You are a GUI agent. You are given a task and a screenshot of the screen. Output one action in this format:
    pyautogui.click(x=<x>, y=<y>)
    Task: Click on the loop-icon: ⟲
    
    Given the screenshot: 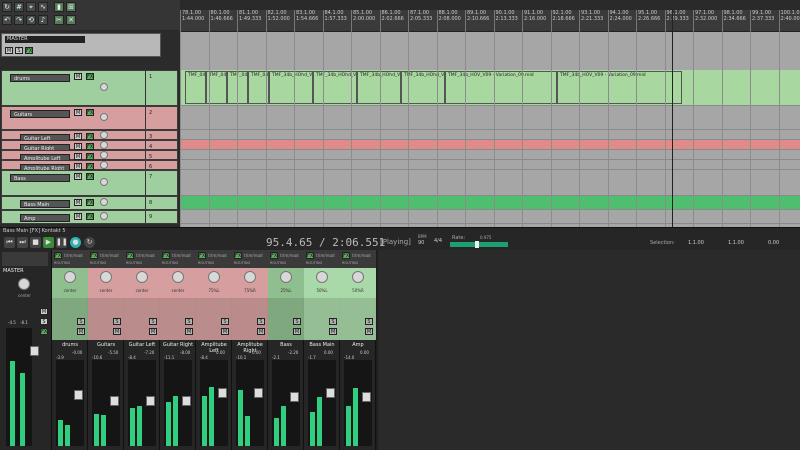 What is the action you would take?
    pyautogui.click(x=31, y=20)
    